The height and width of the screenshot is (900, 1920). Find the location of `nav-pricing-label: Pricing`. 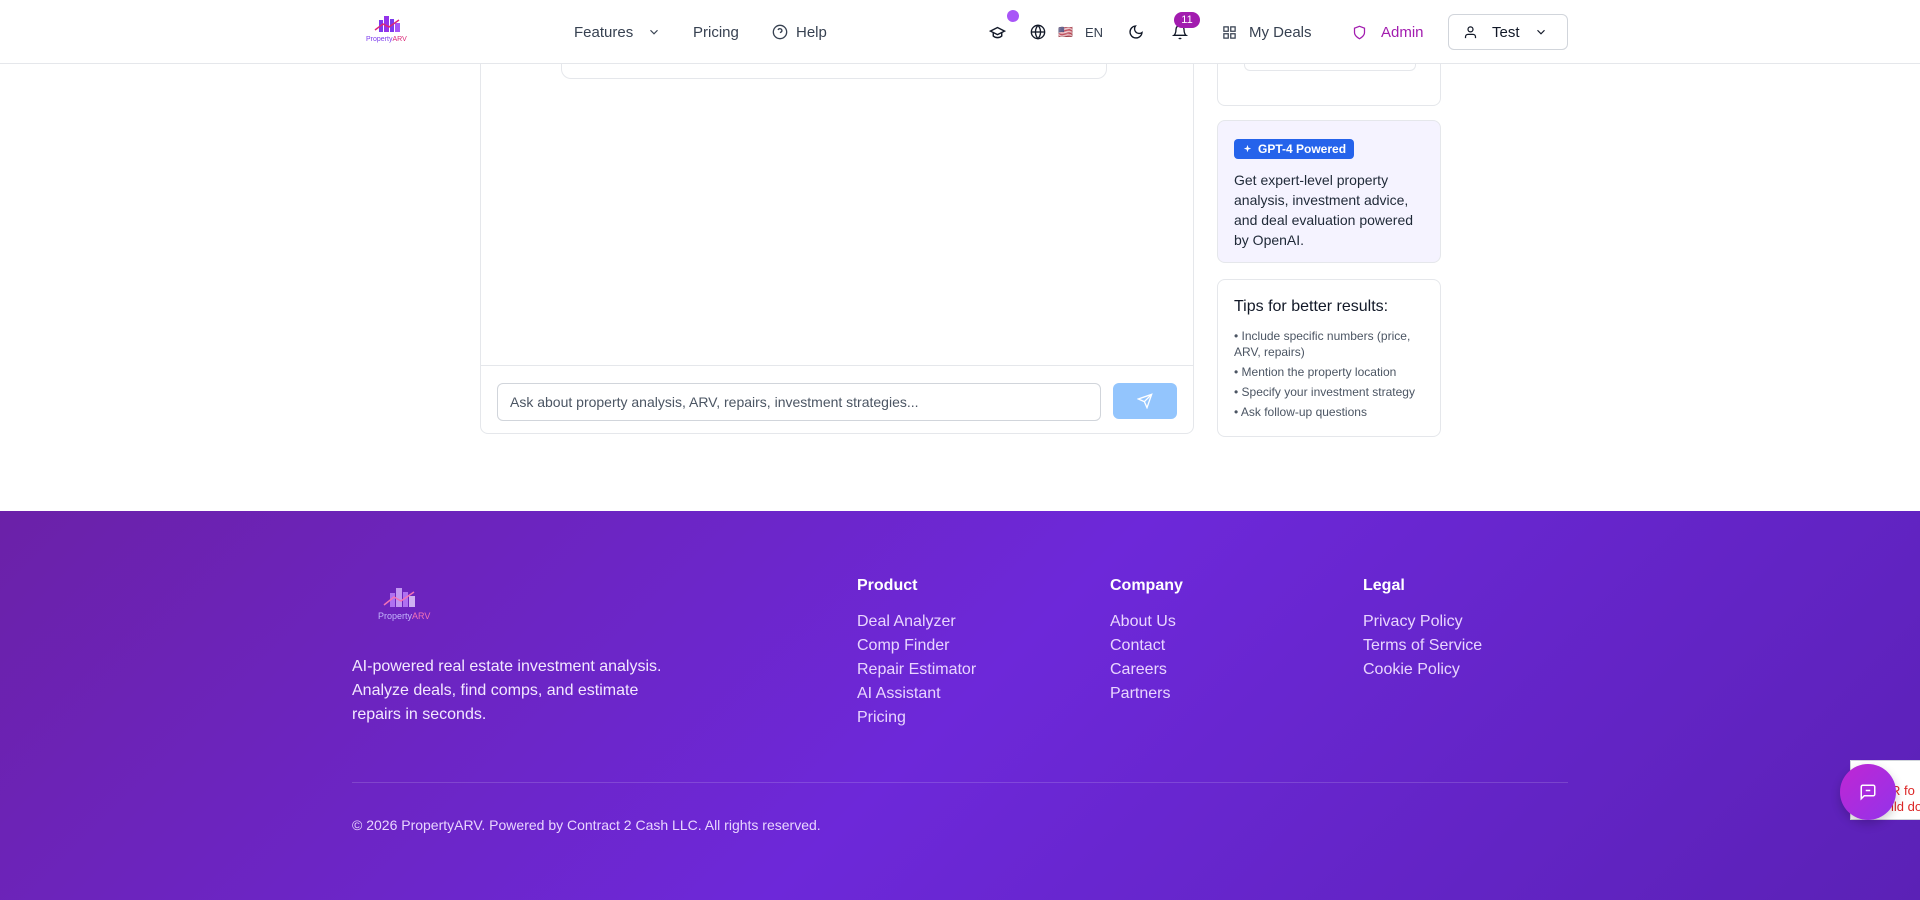

nav-pricing-label: Pricing is located at coordinates (716, 32).